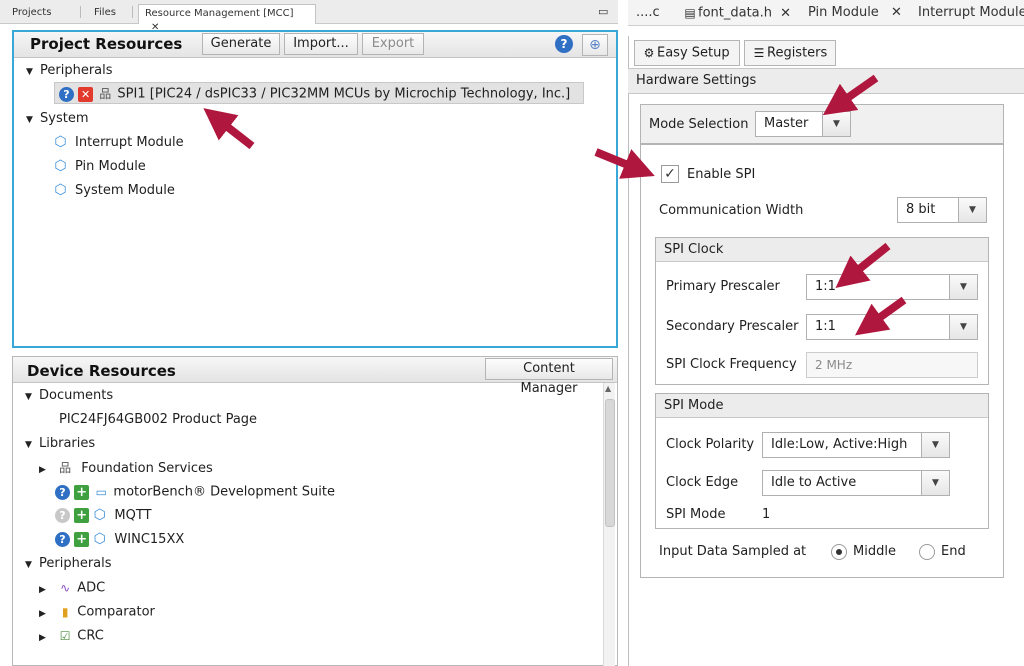  Describe the element at coordinates (881, 316) in the screenshot. I see `annotation-arrow-secondary` at that location.